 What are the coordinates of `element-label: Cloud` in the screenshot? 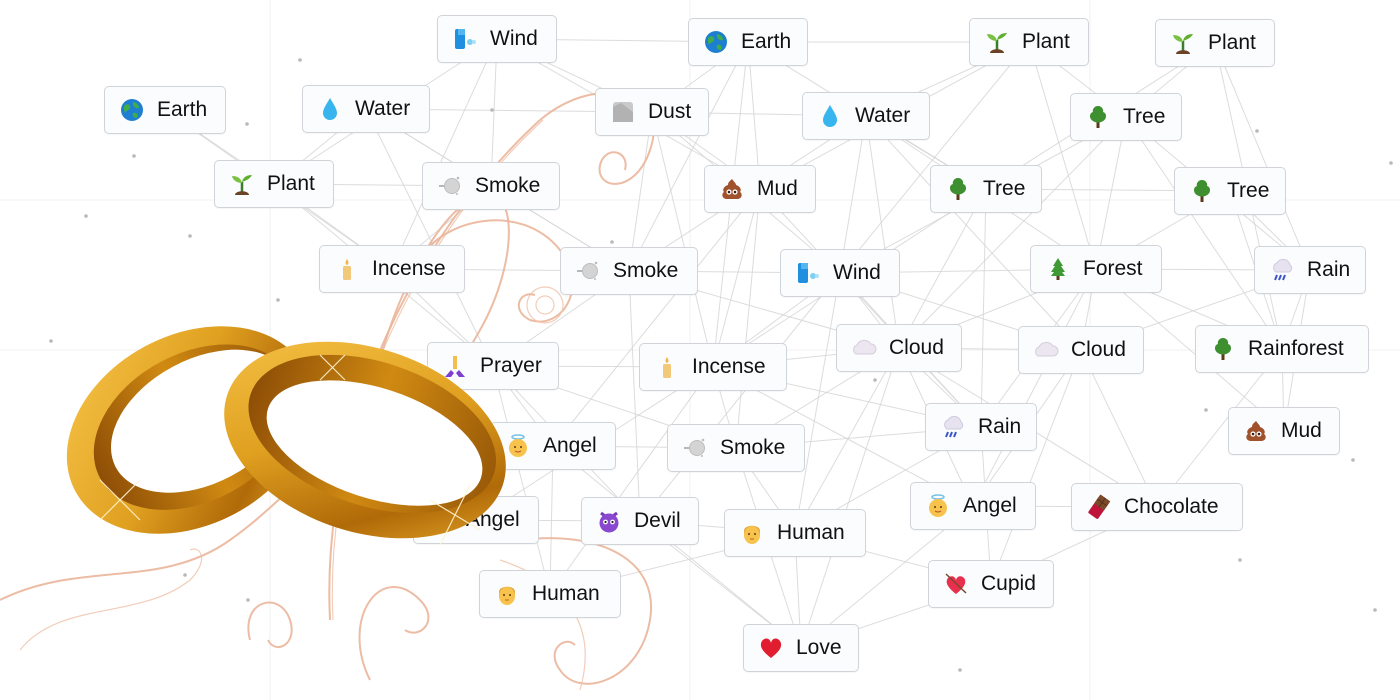 It's located at (1098, 349).